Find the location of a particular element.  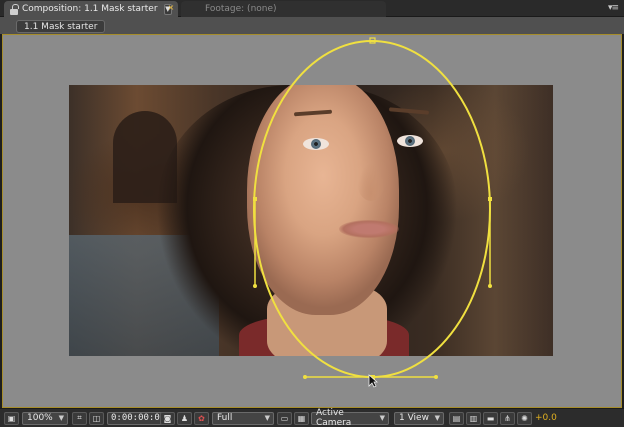

tab-footage-title: Footage: (none) is located at coordinates (241, 9).